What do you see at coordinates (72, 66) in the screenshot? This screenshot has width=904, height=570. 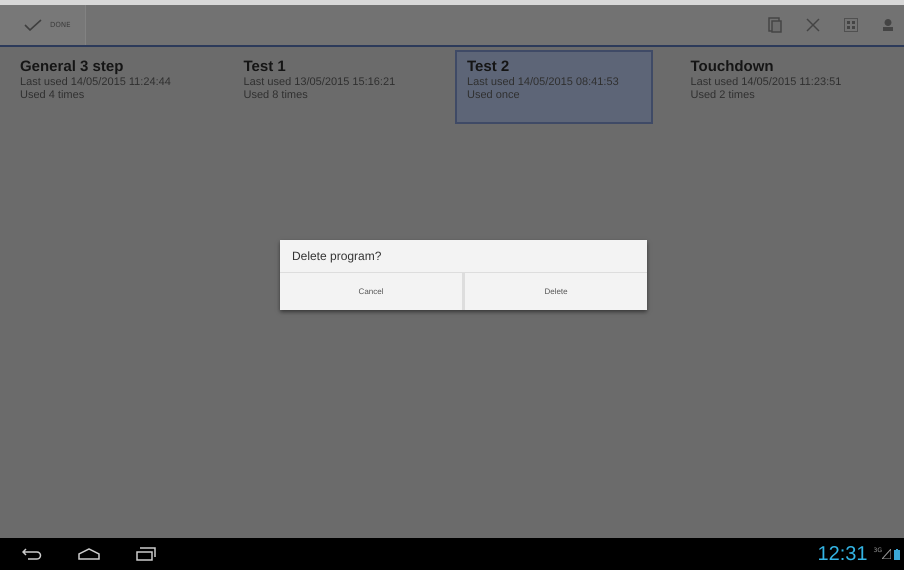 I see `program-name: General 3 step` at bounding box center [72, 66].